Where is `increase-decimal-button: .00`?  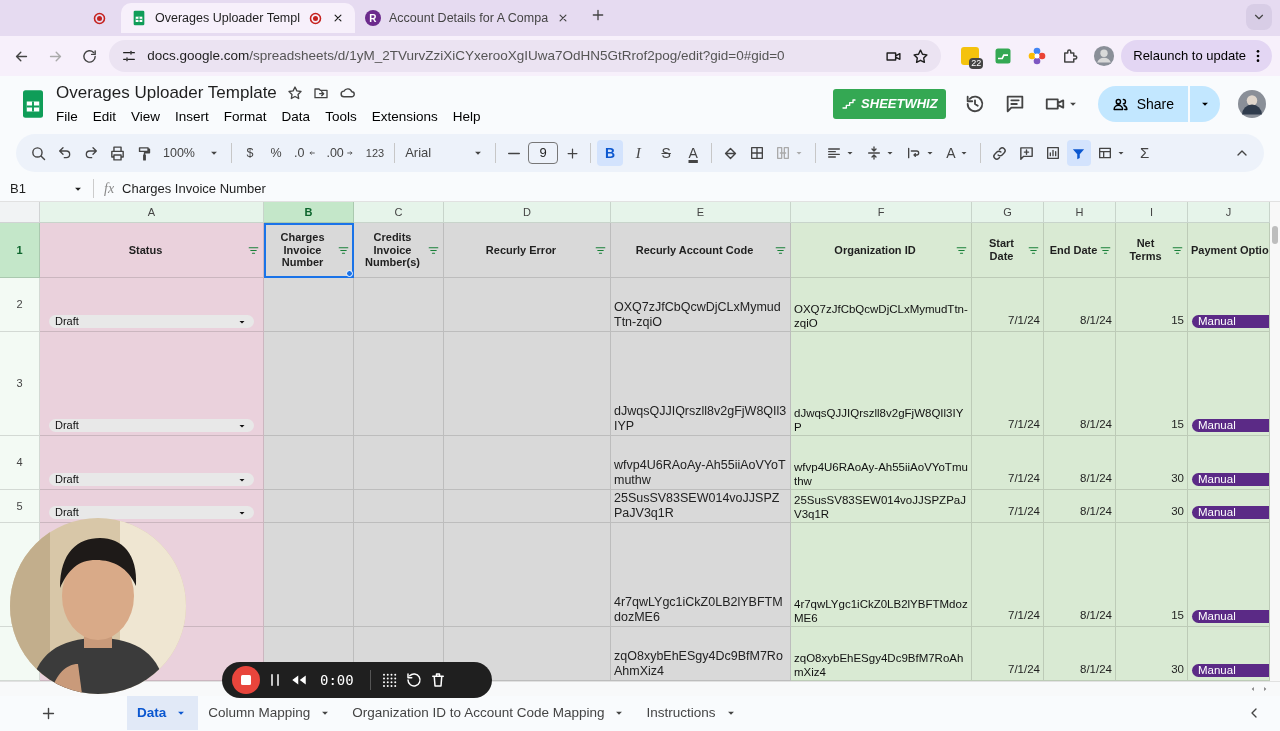 increase-decimal-button: .00 is located at coordinates (341, 153).